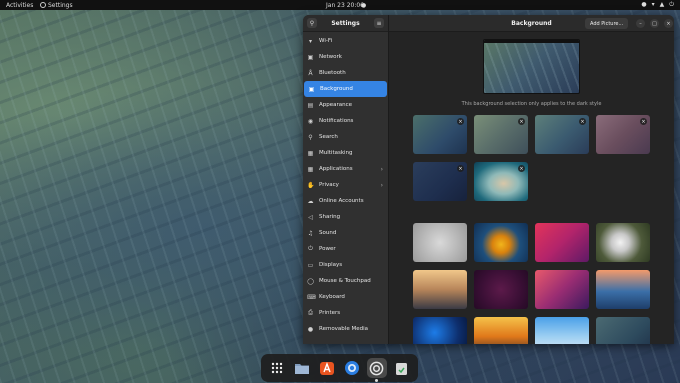  I want to click on media-icon: ●, so click(310, 329).